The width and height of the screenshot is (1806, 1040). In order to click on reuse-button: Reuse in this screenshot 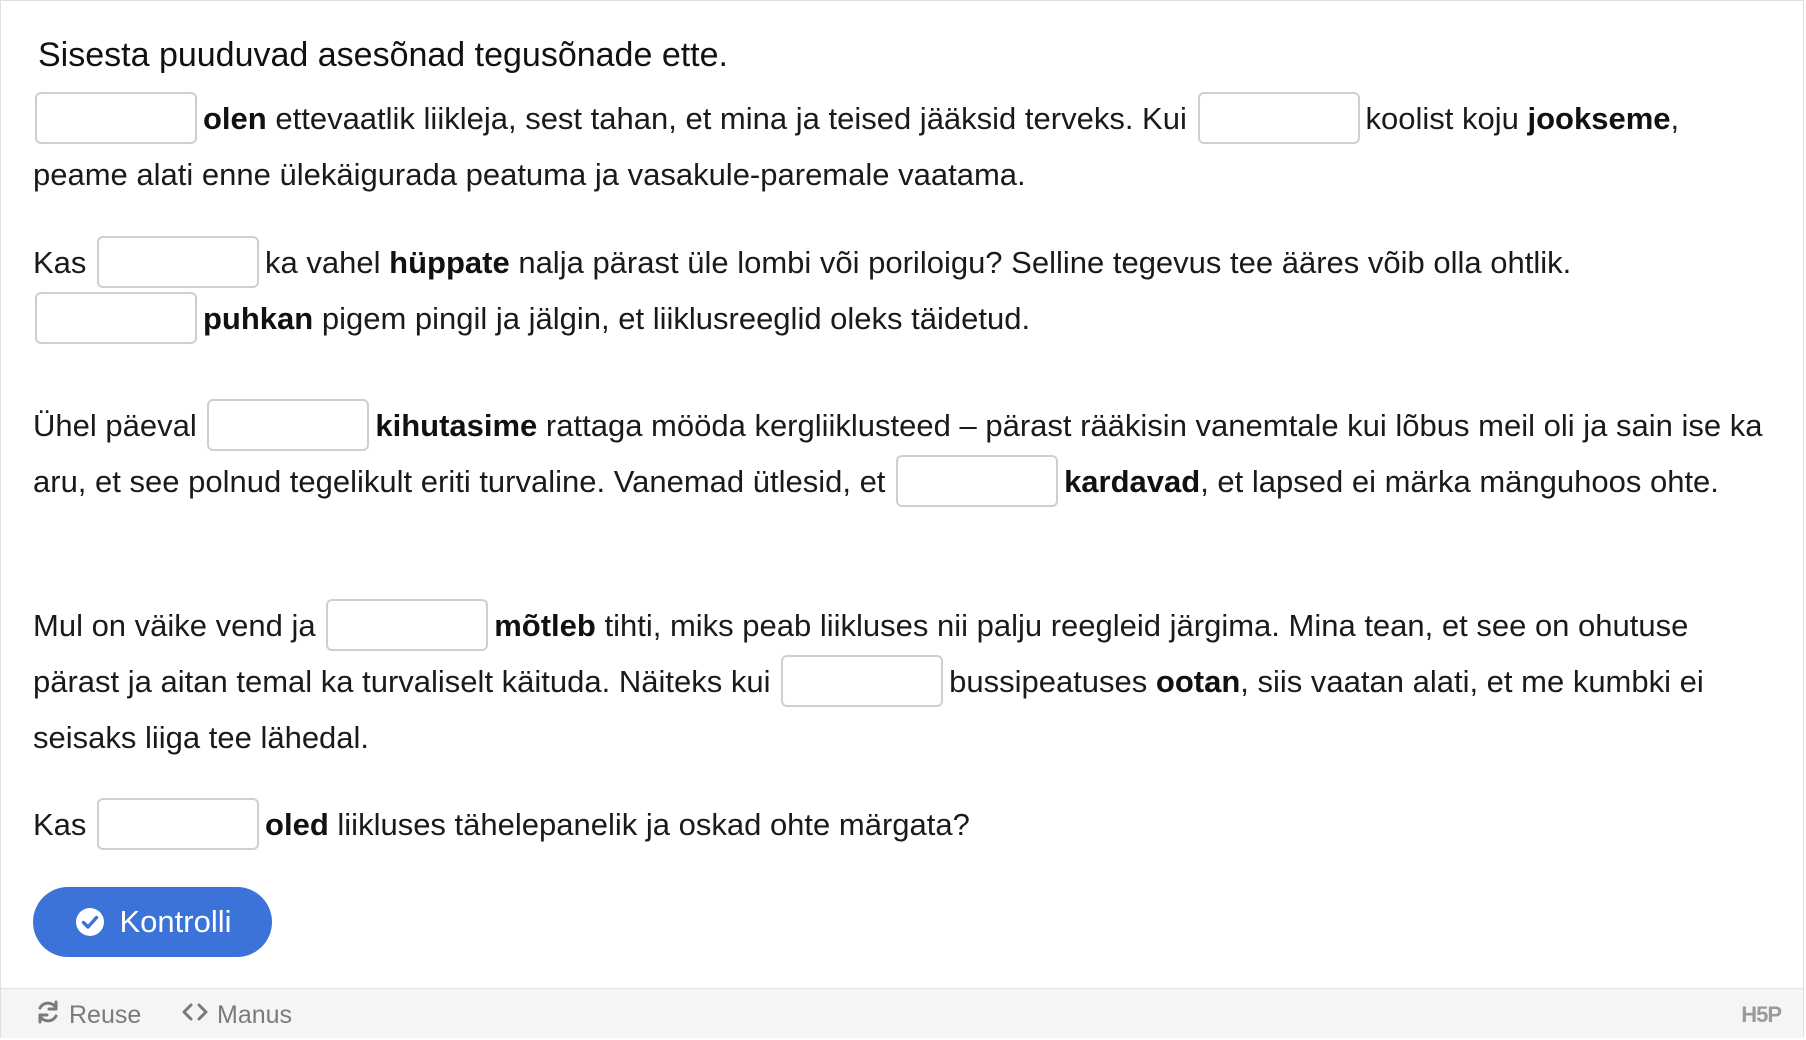, I will do `click(88, 1015)`.